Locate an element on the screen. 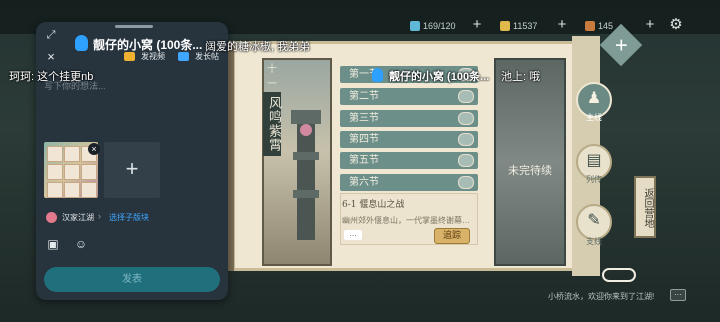  section-2: 第二节 is located at coordinates (409, 96).